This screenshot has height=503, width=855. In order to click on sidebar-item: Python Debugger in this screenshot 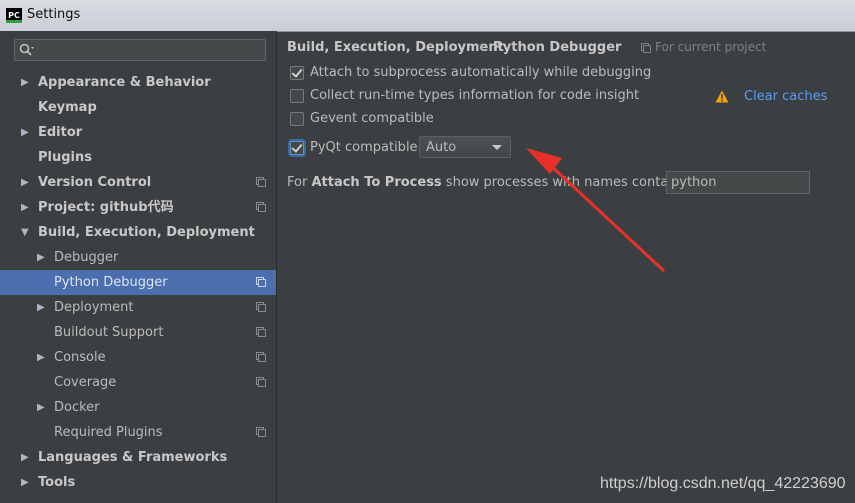, I will do `click(138, 282)`.